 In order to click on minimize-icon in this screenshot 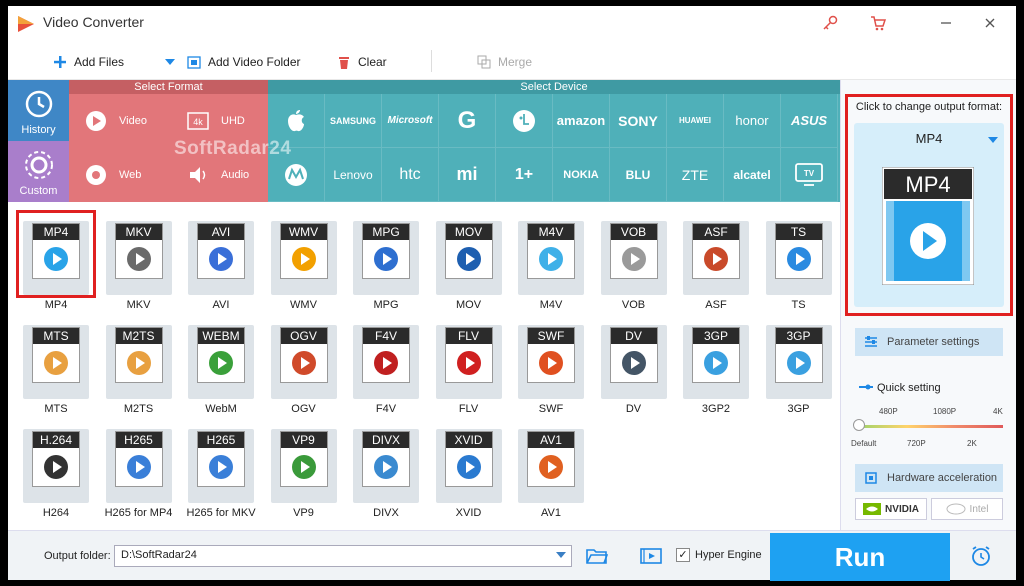, I will do `click(946, 23)`.